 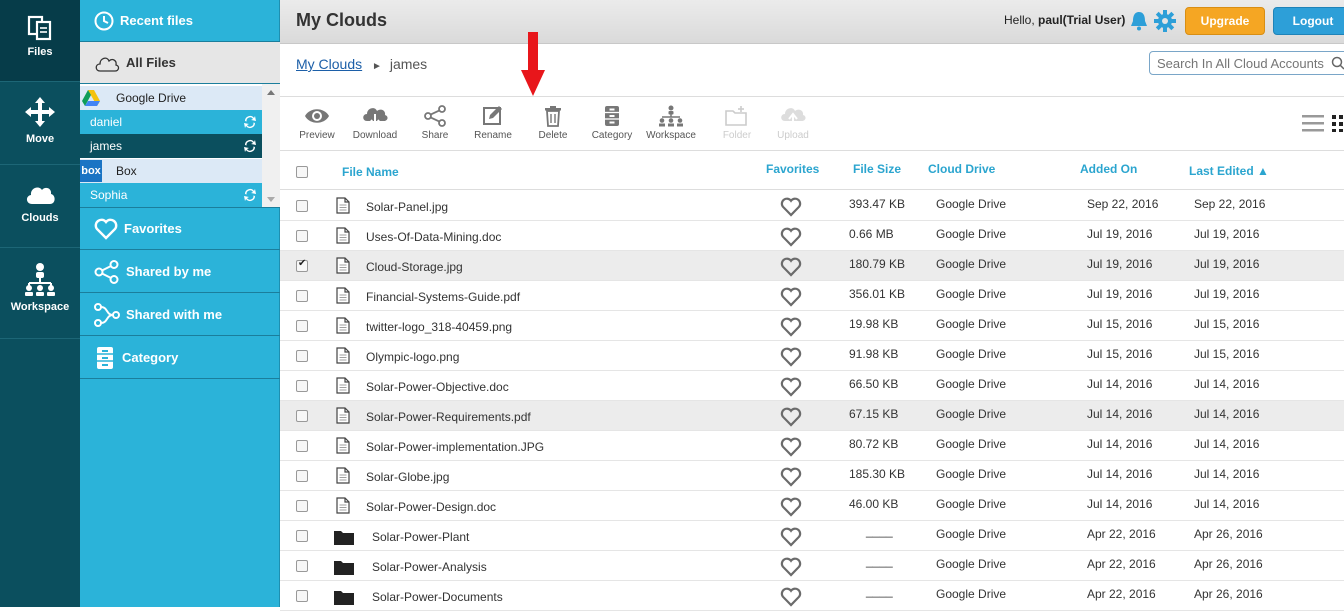 I want to click on folder-sophia: Sophia, so click(x=171, y=195).